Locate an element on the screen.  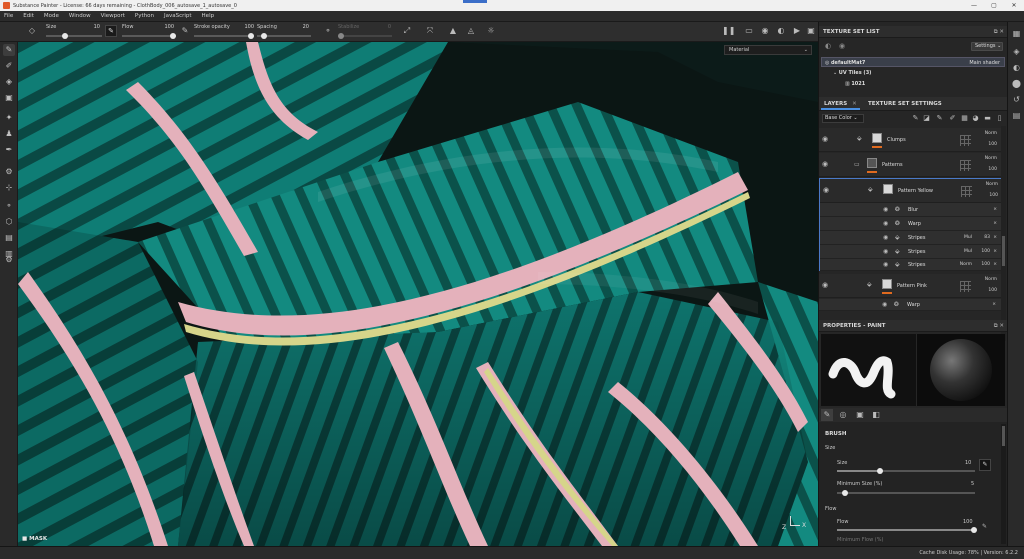
menu-javascript: JavaScript is located at coordinates (178, 16).